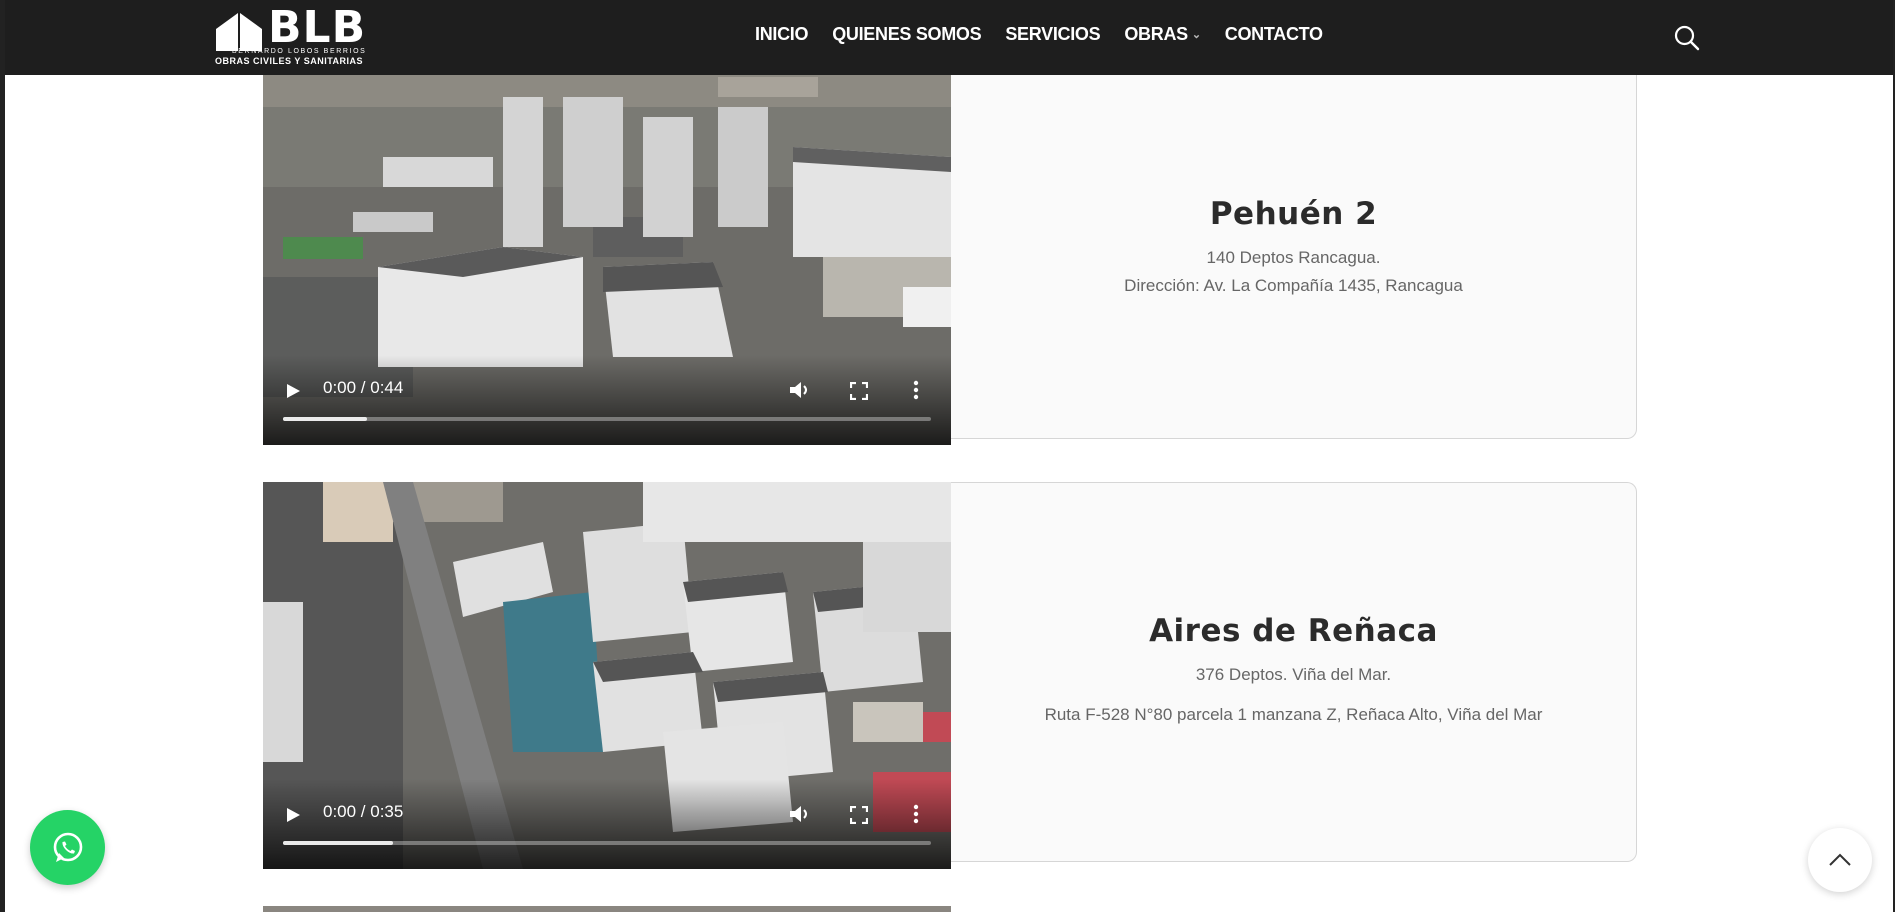 The width and height of the screenshot is (1895, 912). What do you see at coordinates (1196, 35) in the screenshot?
I see `chevron-down-icon: ⌄` at bounding box center [1196, 35].